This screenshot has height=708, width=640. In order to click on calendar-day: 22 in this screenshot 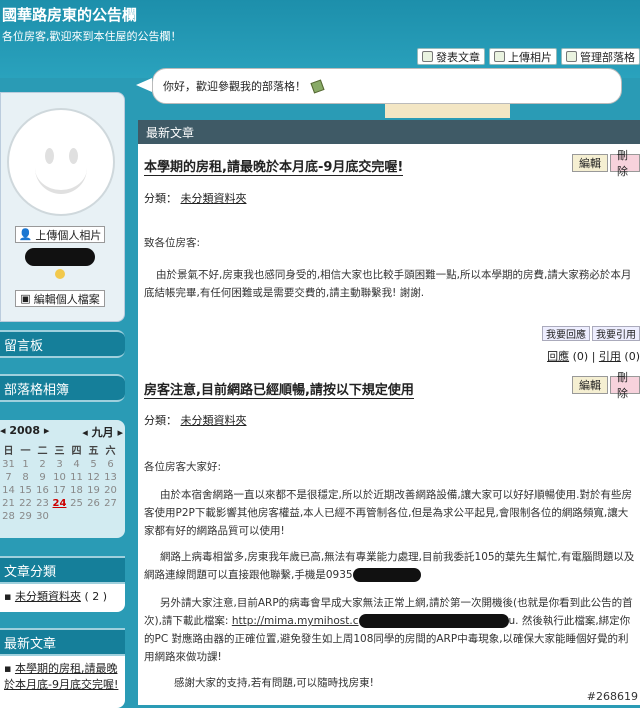, I will do `click(25, 503)`.